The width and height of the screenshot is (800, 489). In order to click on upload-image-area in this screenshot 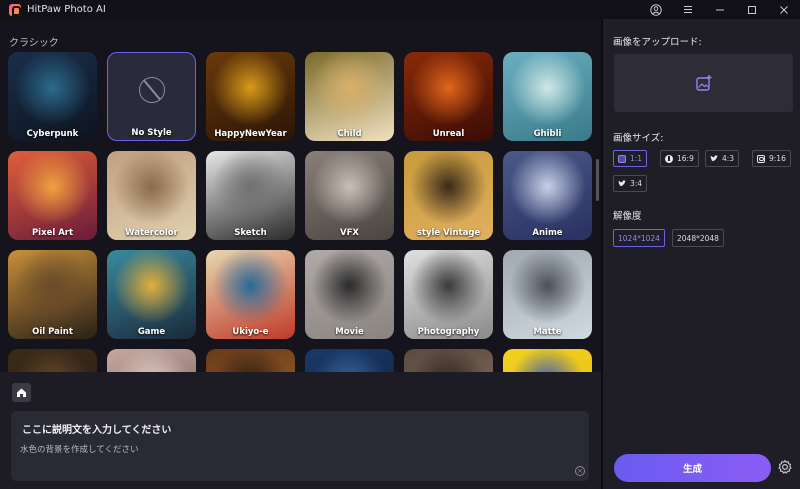, I will do `click(703, 83)`.